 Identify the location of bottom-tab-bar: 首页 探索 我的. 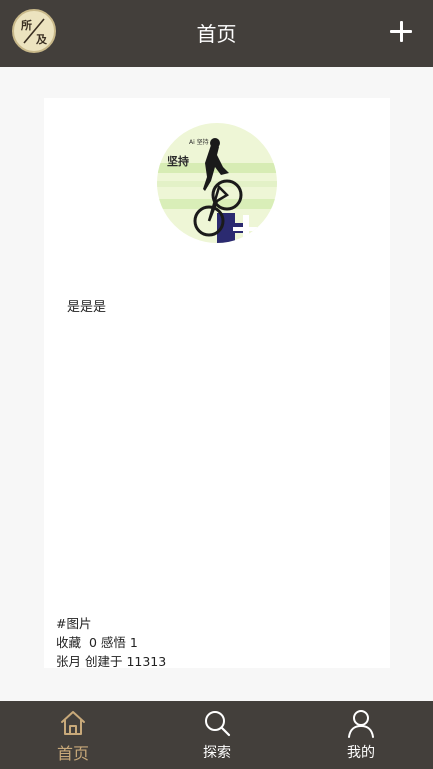
(216, 735).